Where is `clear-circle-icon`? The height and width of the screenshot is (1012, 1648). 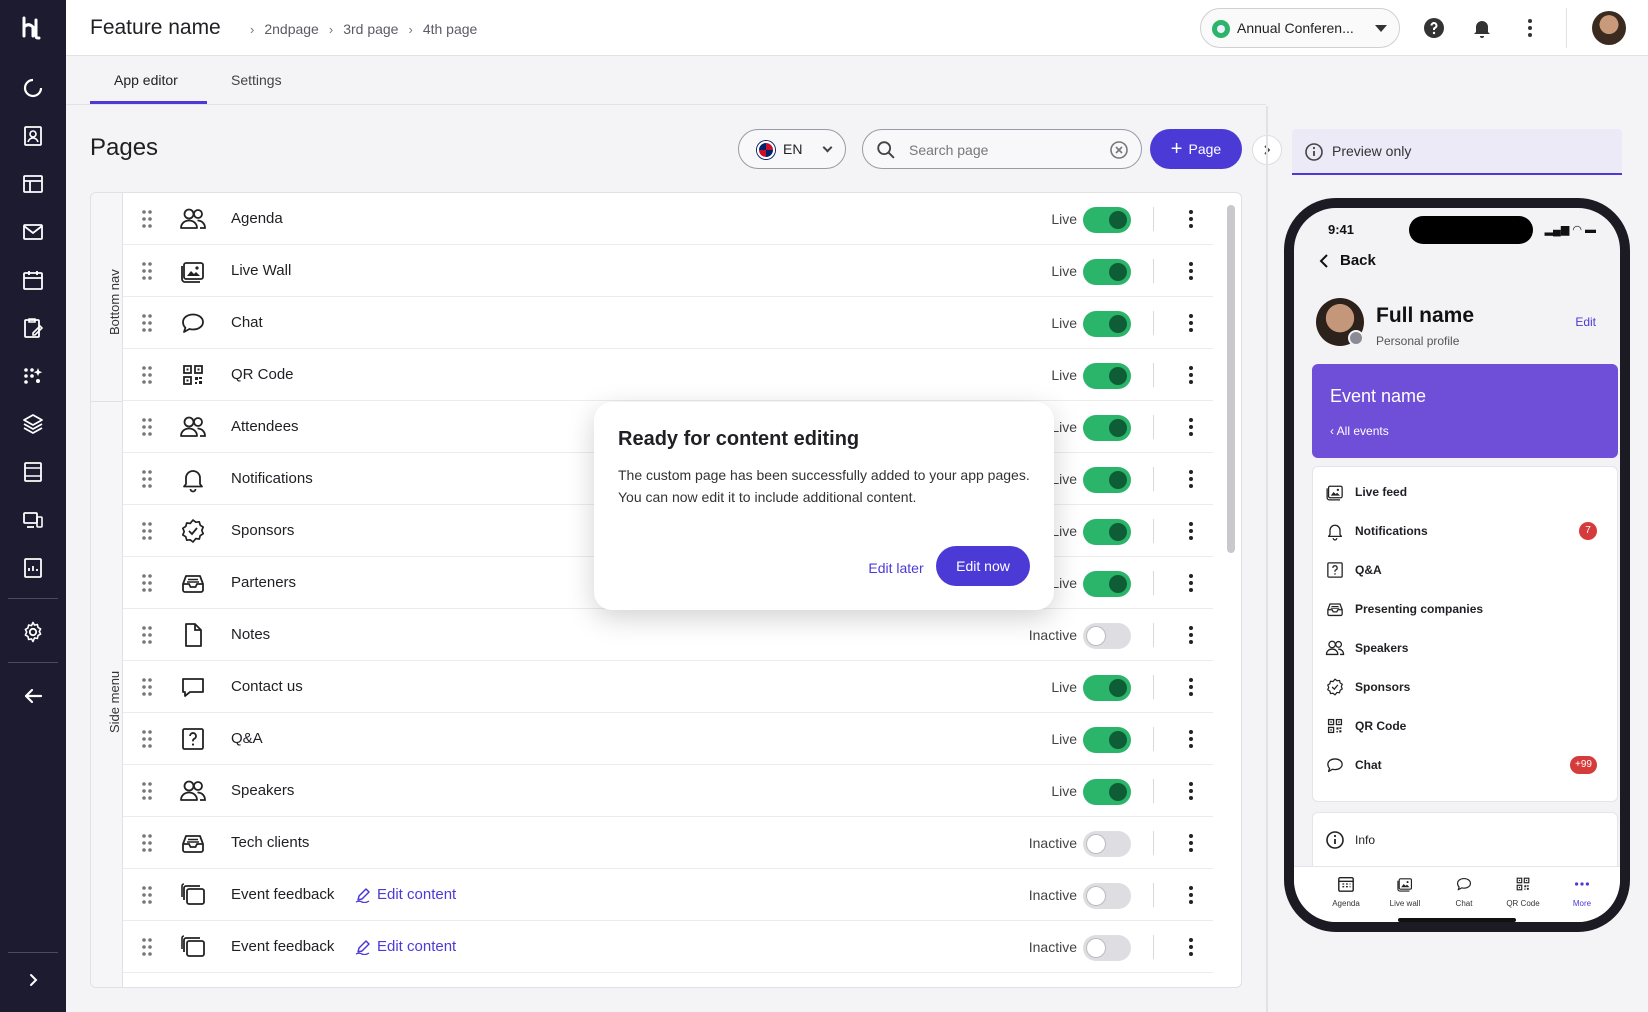 clear-circle-icon is located at coordinates (1119, 150).